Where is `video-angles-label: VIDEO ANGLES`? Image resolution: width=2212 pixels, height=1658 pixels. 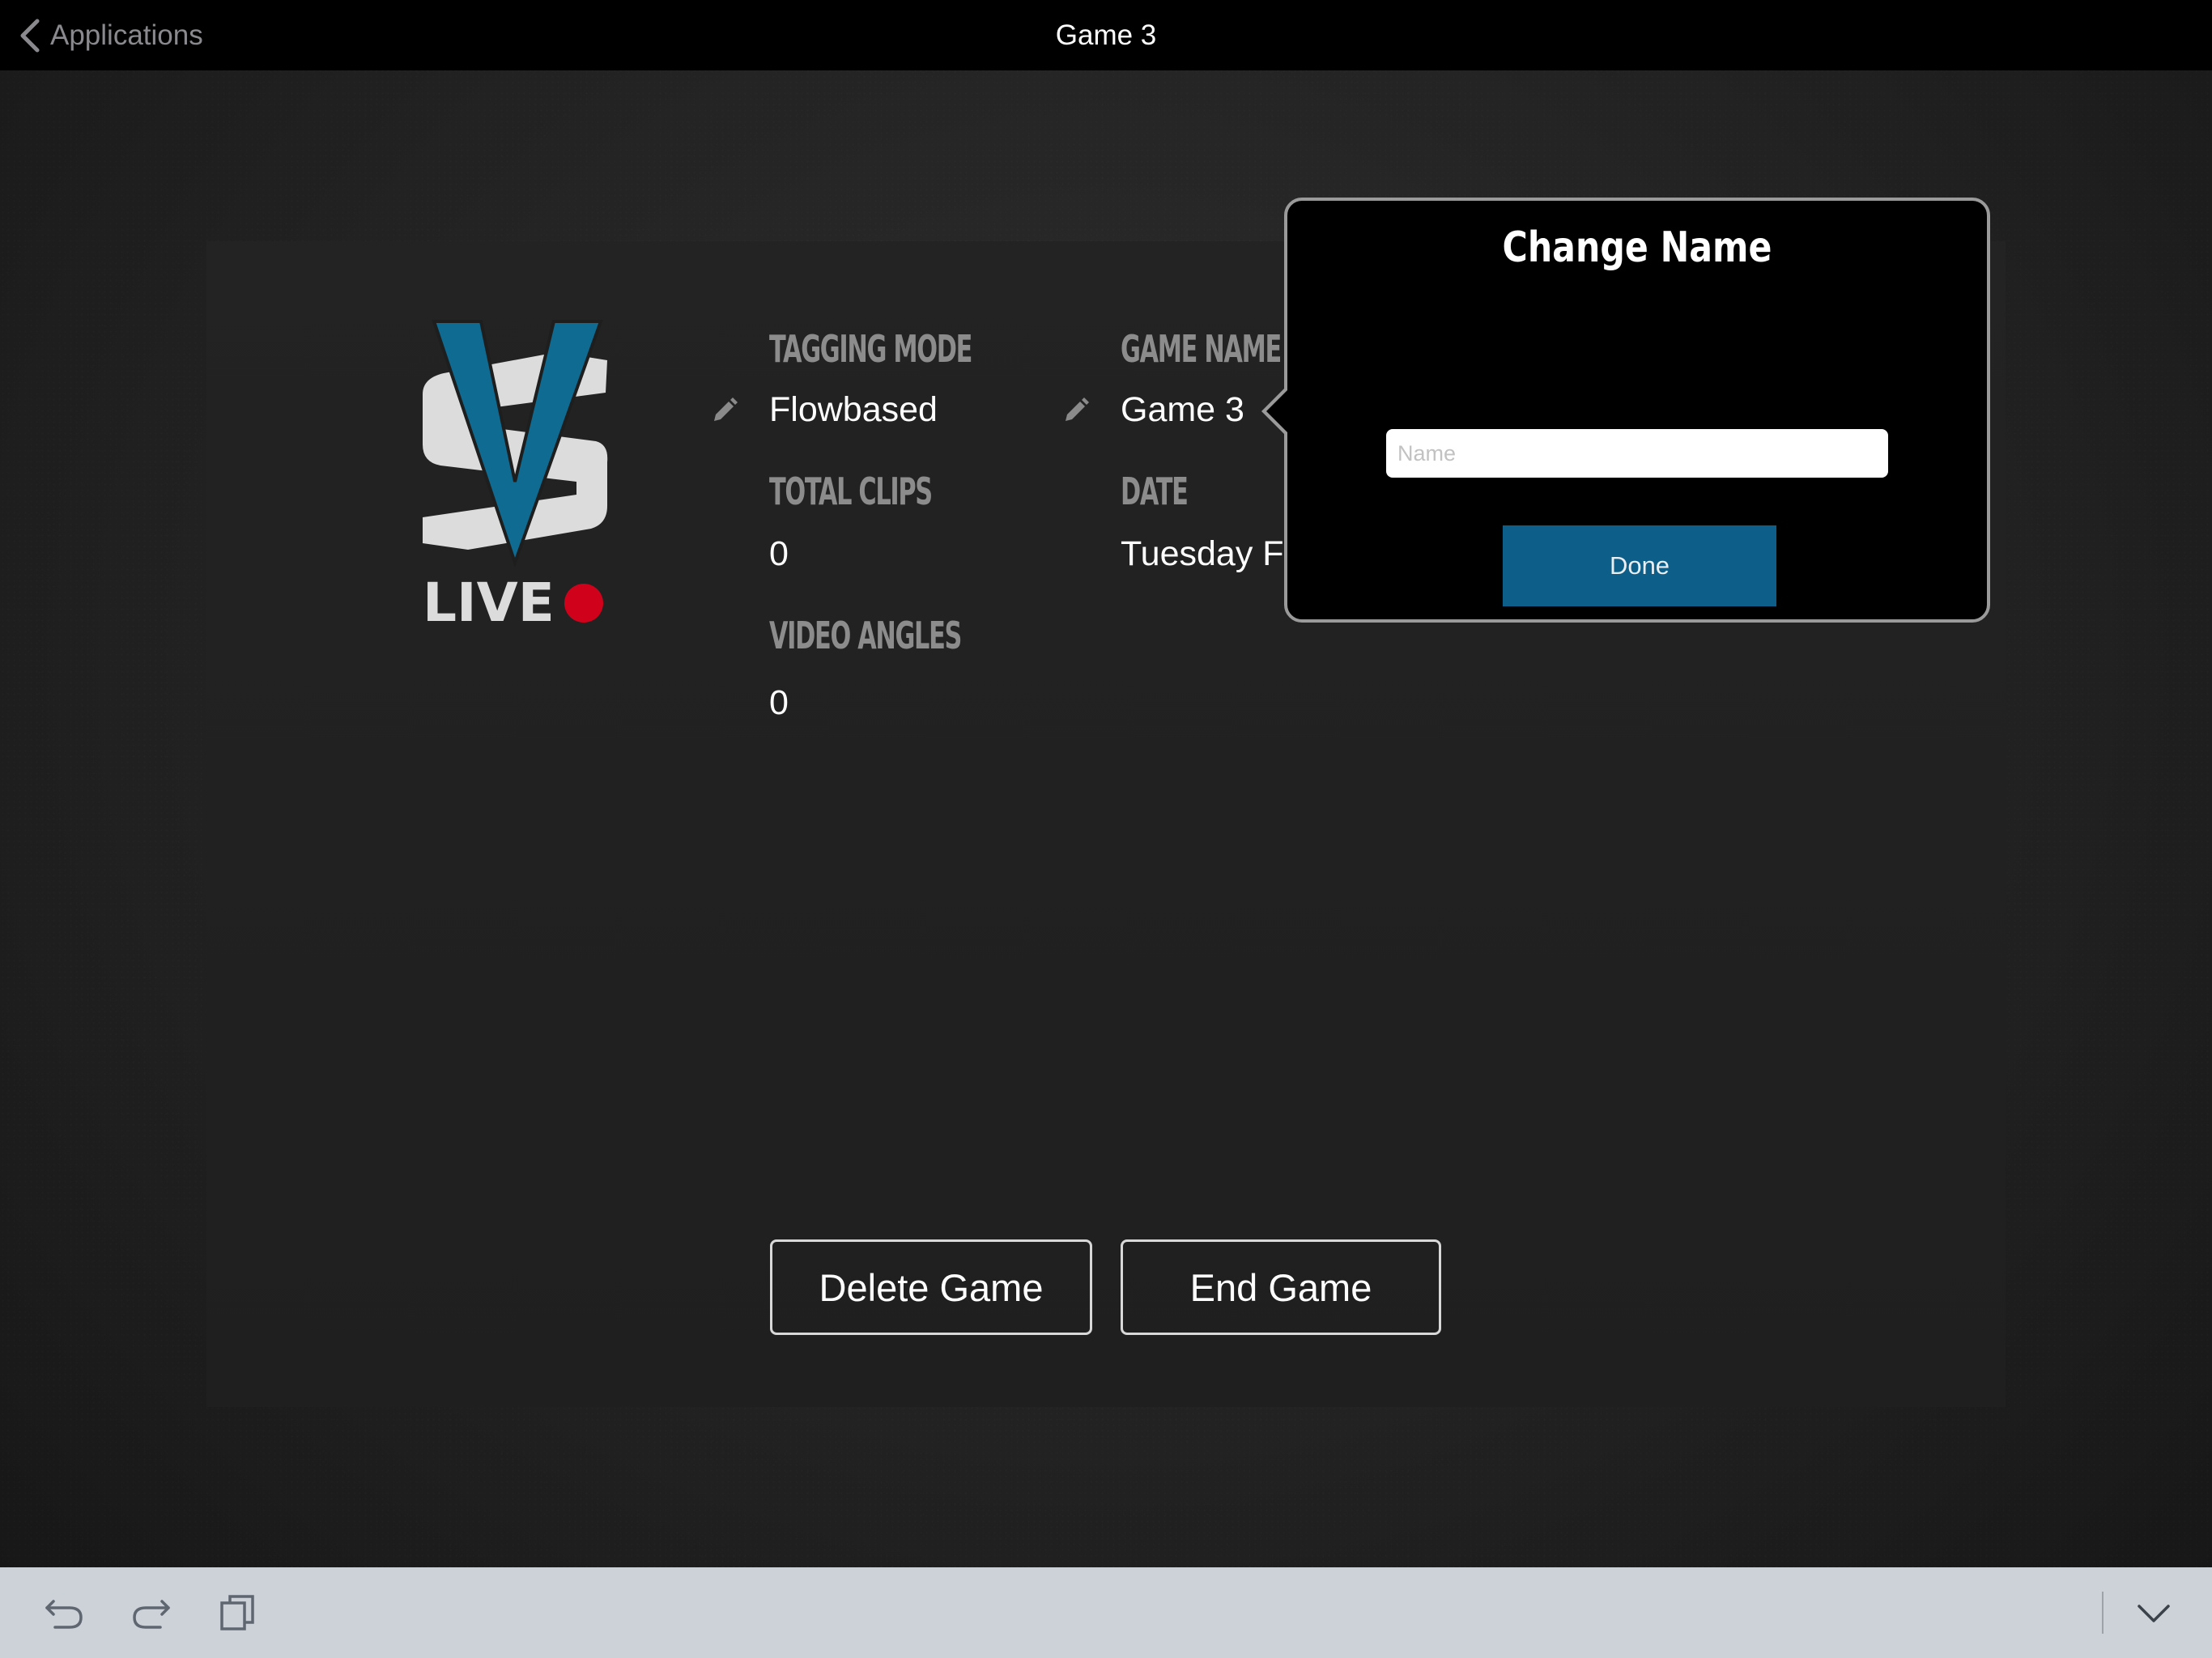 video-angles-label: VIDEO ANGLES is located at coordinates (866, 635).